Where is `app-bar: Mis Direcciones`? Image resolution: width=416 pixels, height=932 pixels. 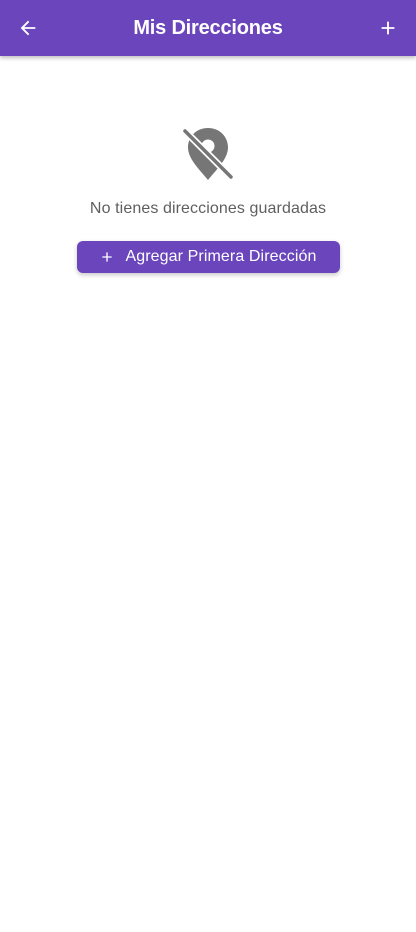
app-bar: Mis Direcciones is located at coordinates (208, 28).